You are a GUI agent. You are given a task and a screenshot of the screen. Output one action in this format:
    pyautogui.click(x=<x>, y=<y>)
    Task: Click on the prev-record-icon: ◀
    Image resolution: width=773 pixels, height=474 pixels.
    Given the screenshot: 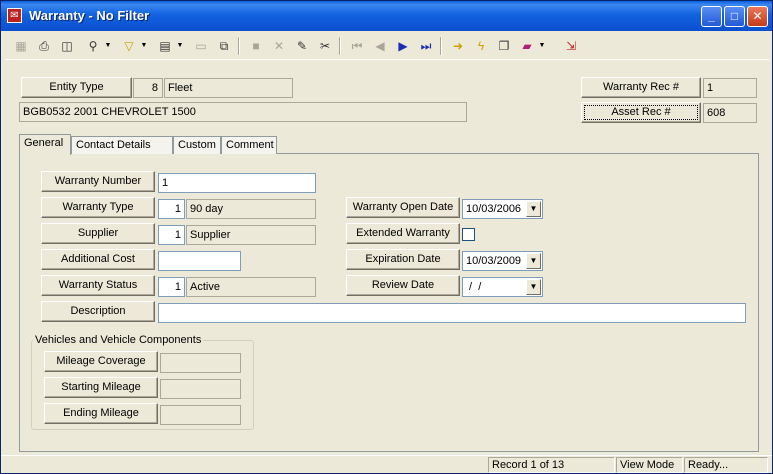 What is the action you would take?
    pyautogui.click(x=380, y=46)
    